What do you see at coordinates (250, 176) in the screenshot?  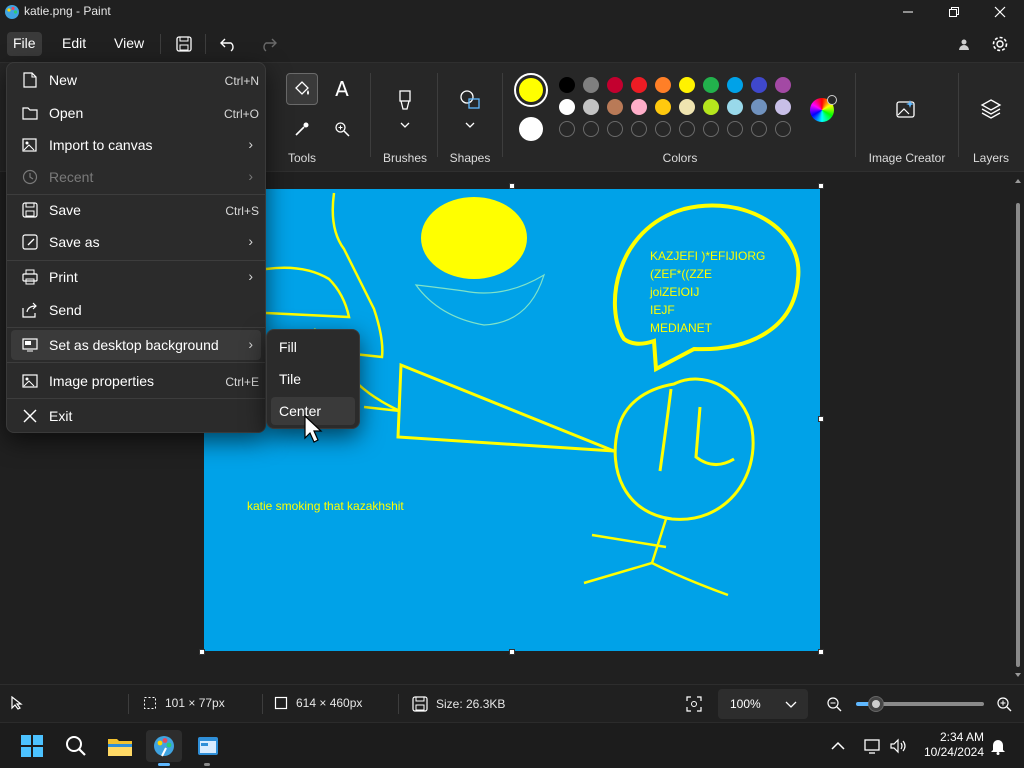 I see `chevron-right-icon: ›` at bounding box center [250, 176].